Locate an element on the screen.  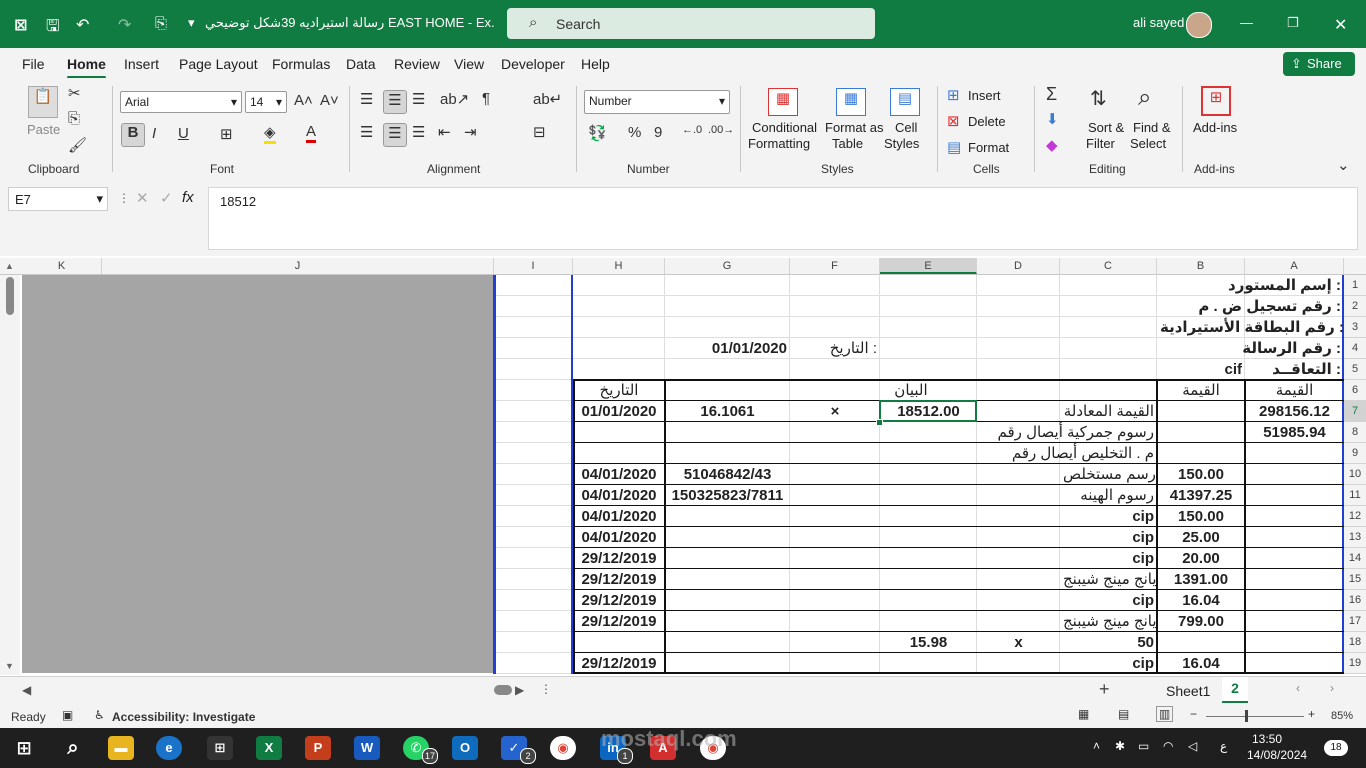
row-header: 4 is located at coordinates (1355, 348).